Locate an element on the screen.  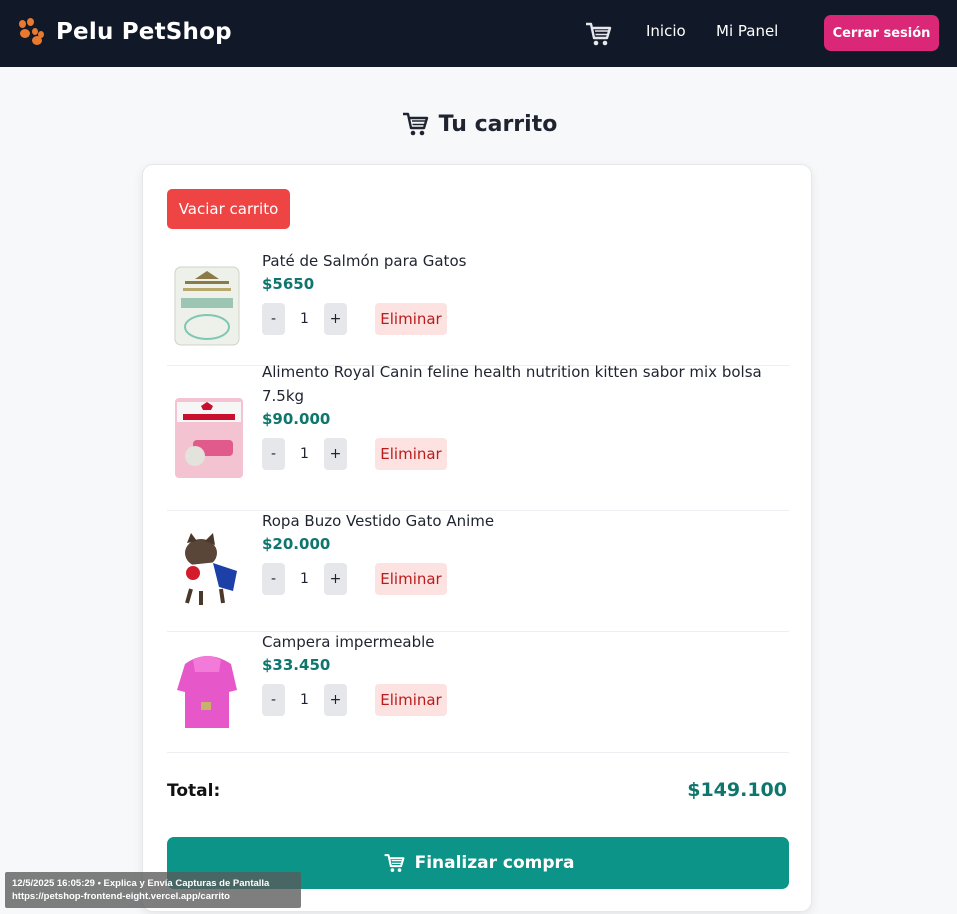
clear-cart-button: Vaciar carrito is located at coordinates (228, 209).